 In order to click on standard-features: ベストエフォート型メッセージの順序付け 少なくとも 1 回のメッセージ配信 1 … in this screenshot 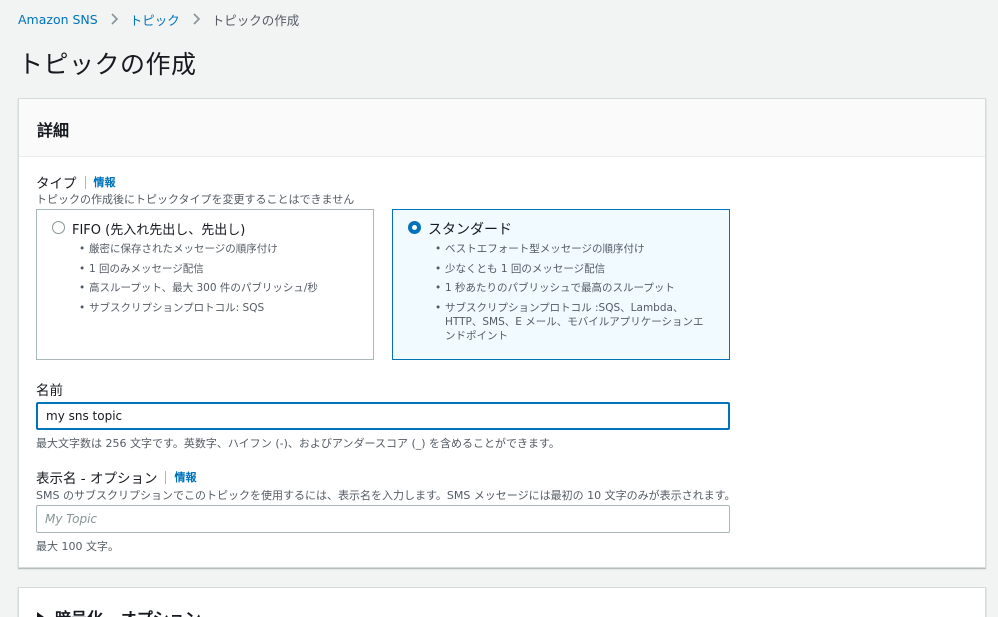, I will do `click(572, 295)`.